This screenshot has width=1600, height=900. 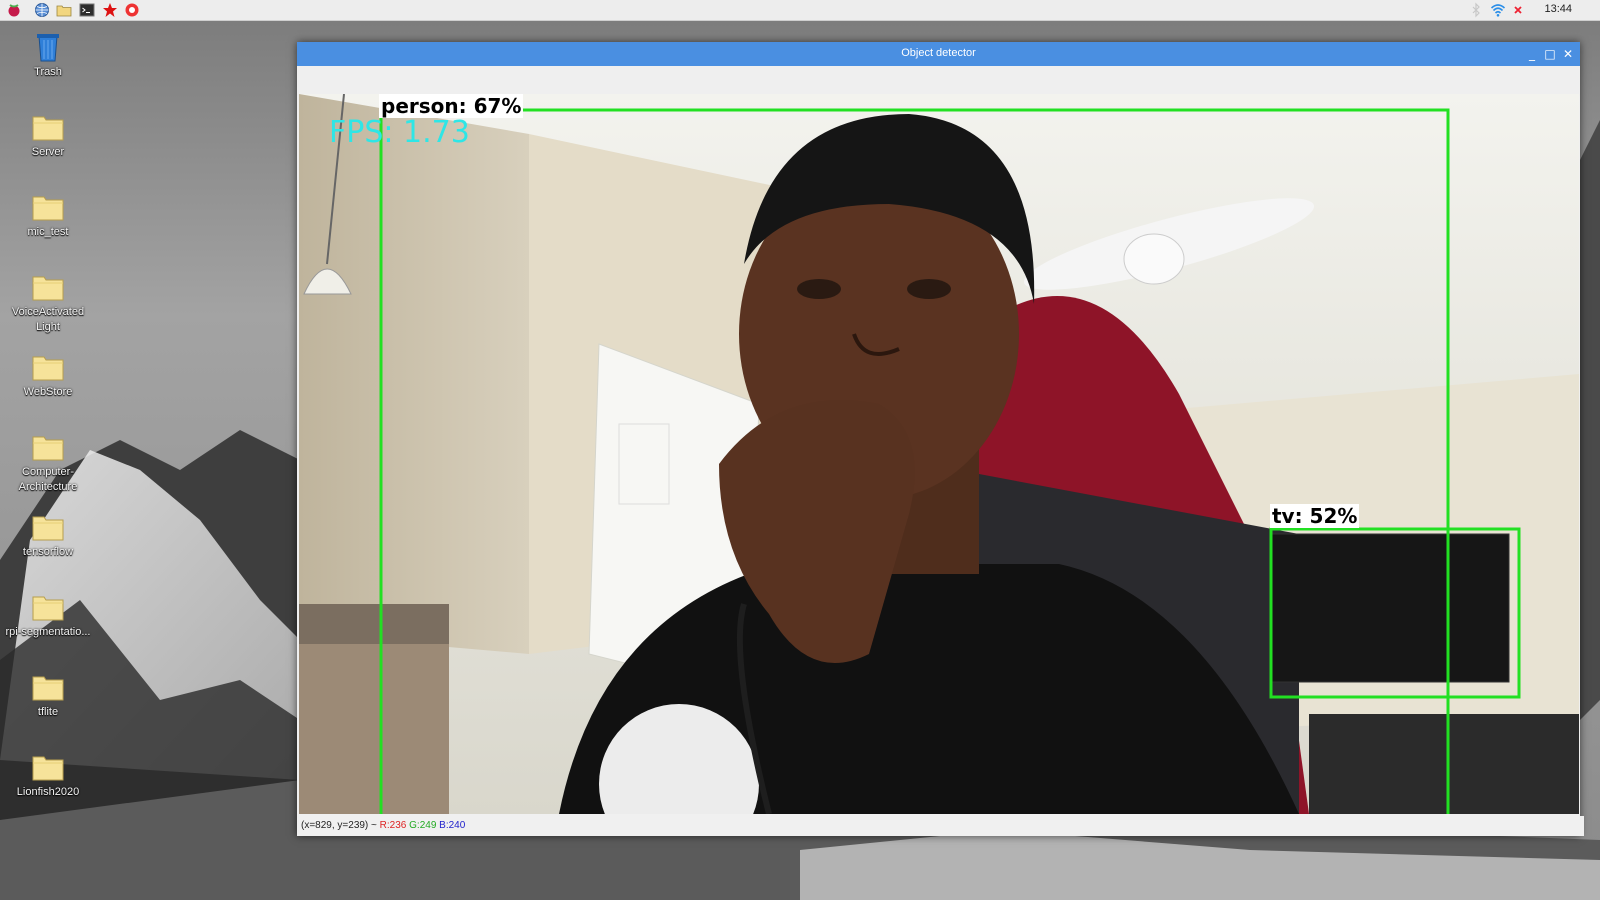 I want to click on pixel-red-value: R:236, so click(x=393, y=825).